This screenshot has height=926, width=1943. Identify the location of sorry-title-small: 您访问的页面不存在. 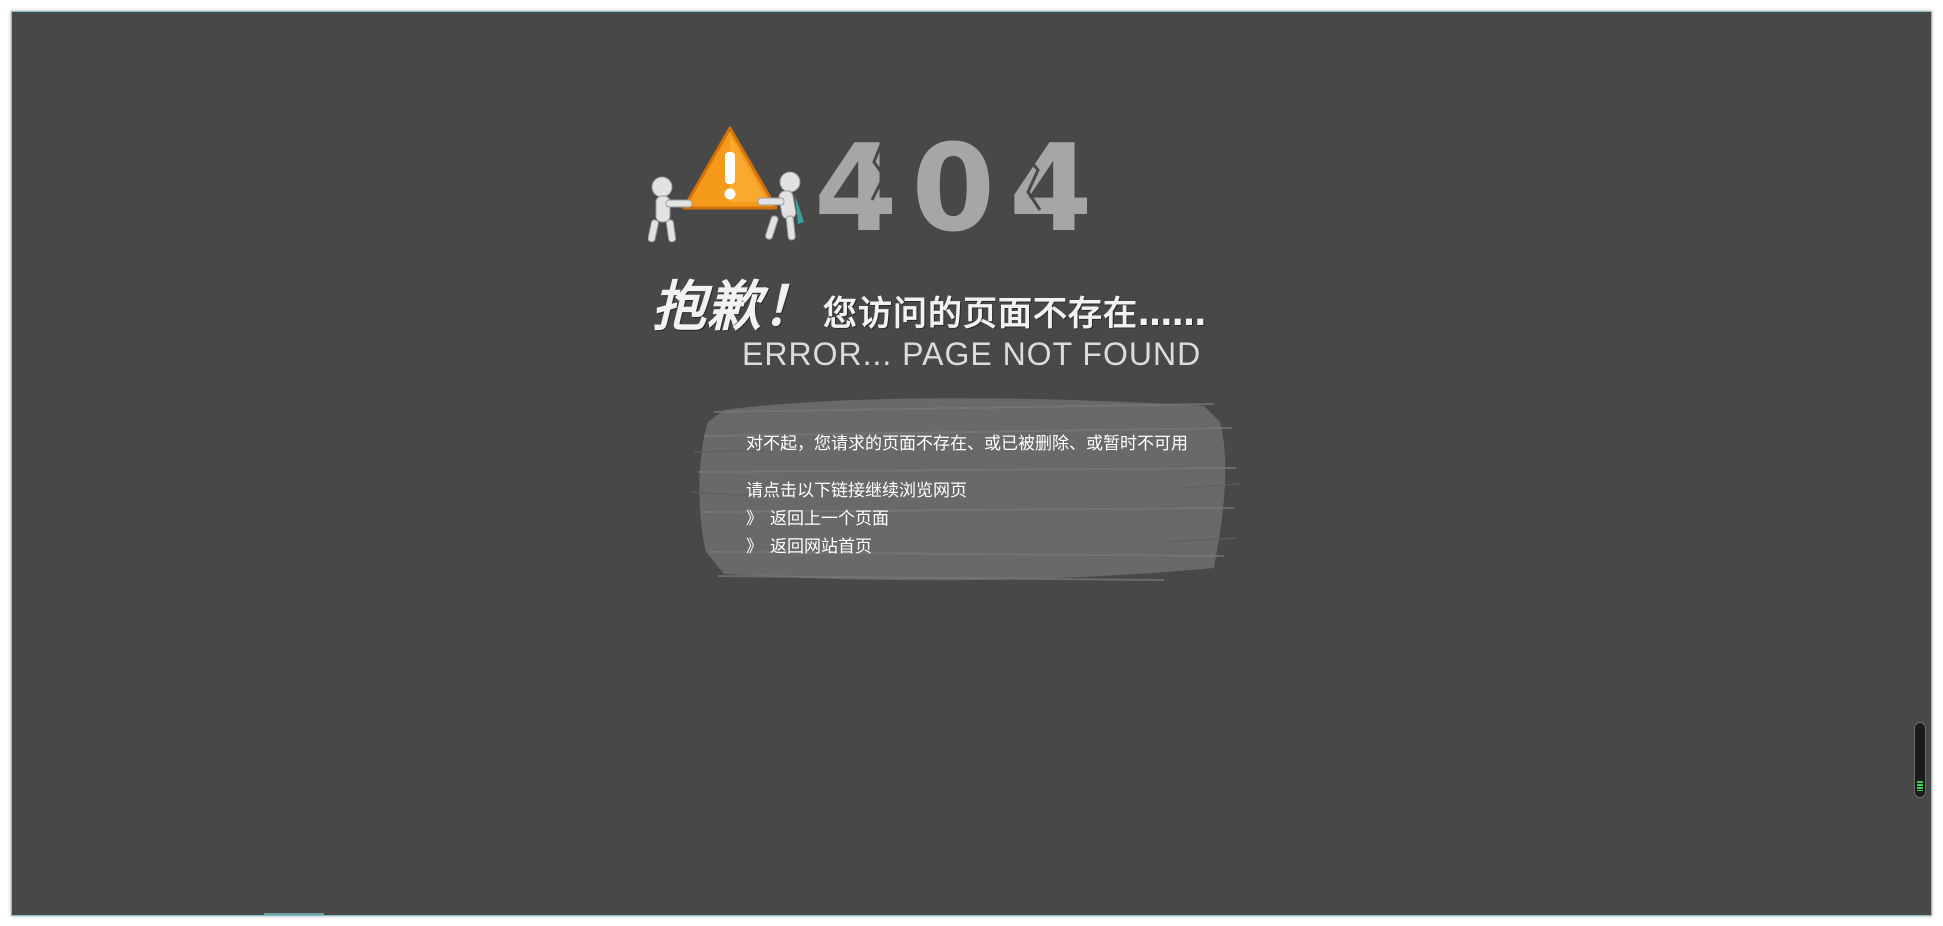
(980, 314).